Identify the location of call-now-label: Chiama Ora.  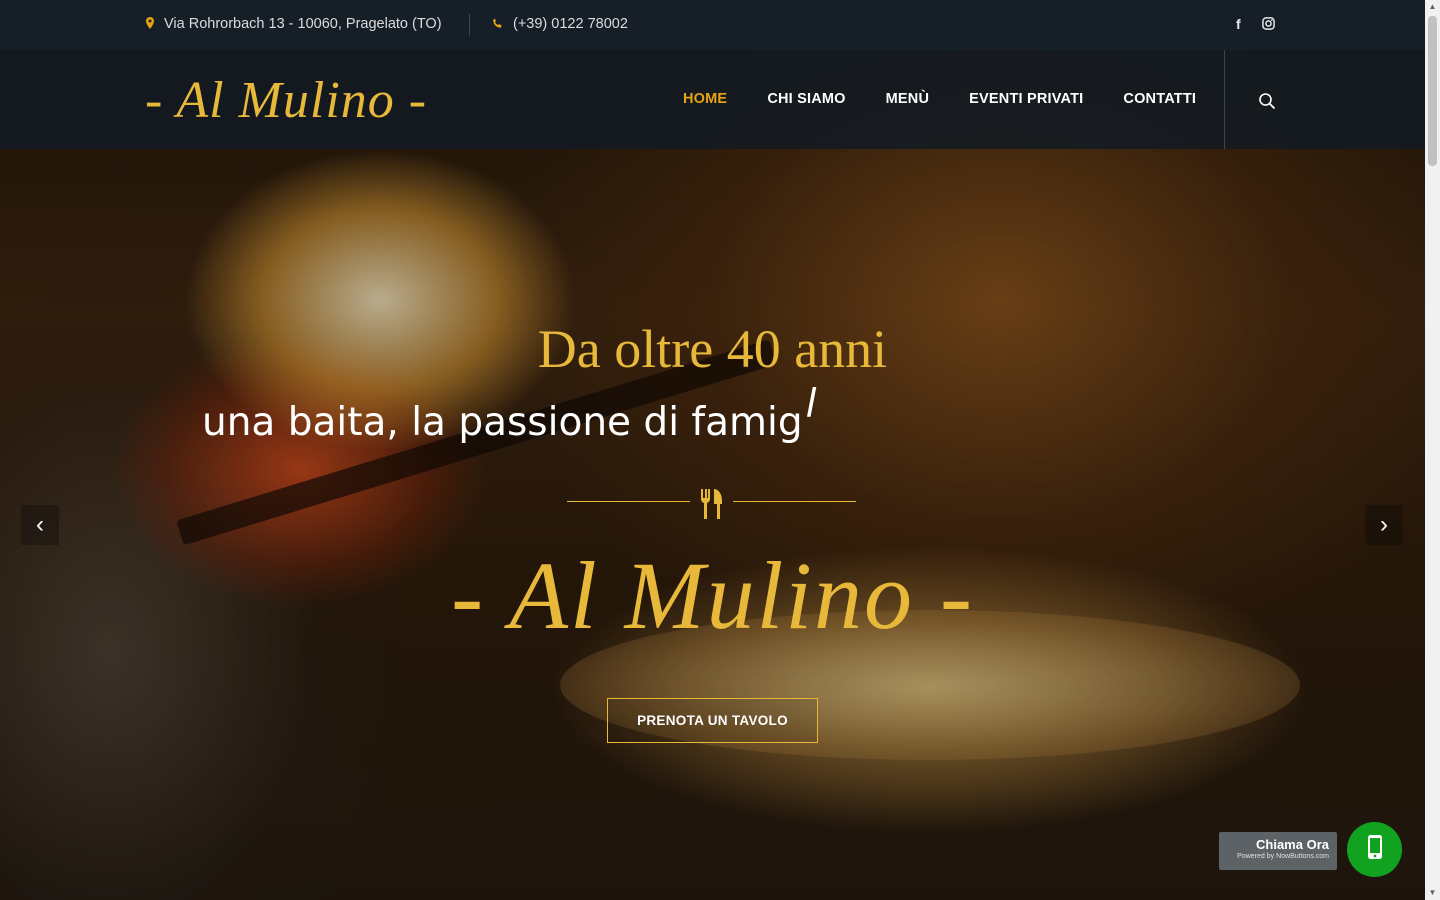
(1292, 844).